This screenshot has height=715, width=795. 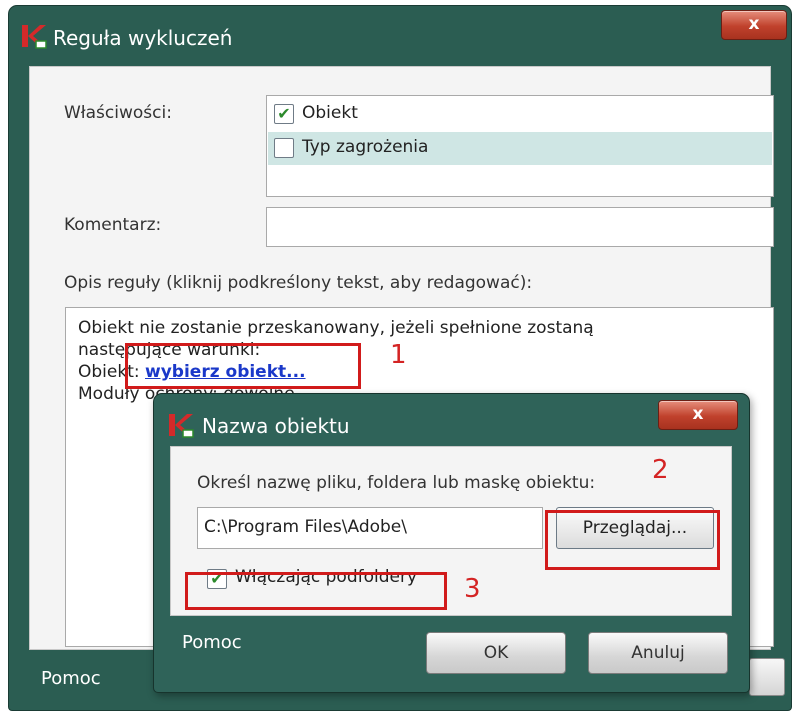 I want to click on annotation-number-2: 2, so click(x=660, y=470).